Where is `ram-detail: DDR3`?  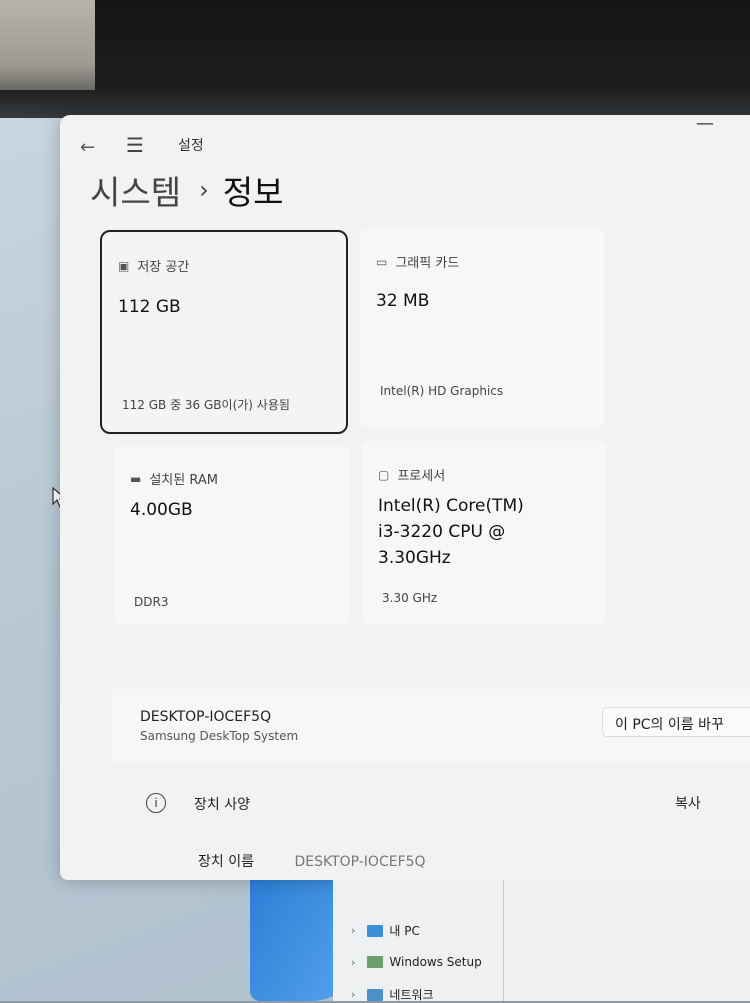
ram-detail: DDR3 is located at coordinates (151, 602).